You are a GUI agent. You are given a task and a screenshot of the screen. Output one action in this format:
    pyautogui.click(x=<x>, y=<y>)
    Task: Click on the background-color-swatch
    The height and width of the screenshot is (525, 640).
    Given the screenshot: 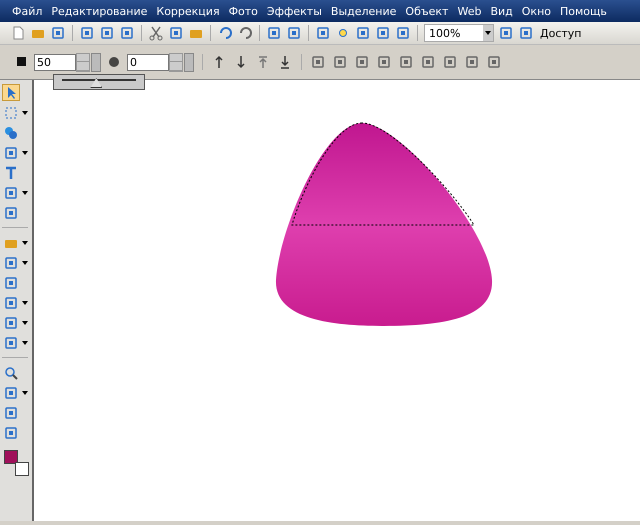 What is the action you would take?
    pyautogui.click(x=22, y=469)
    